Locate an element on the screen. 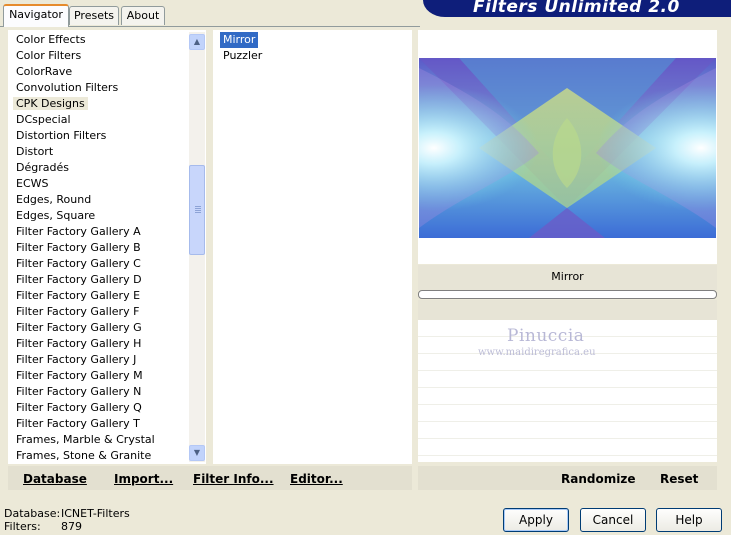  category-item: Dégradés is located at coordinates (98, 168).